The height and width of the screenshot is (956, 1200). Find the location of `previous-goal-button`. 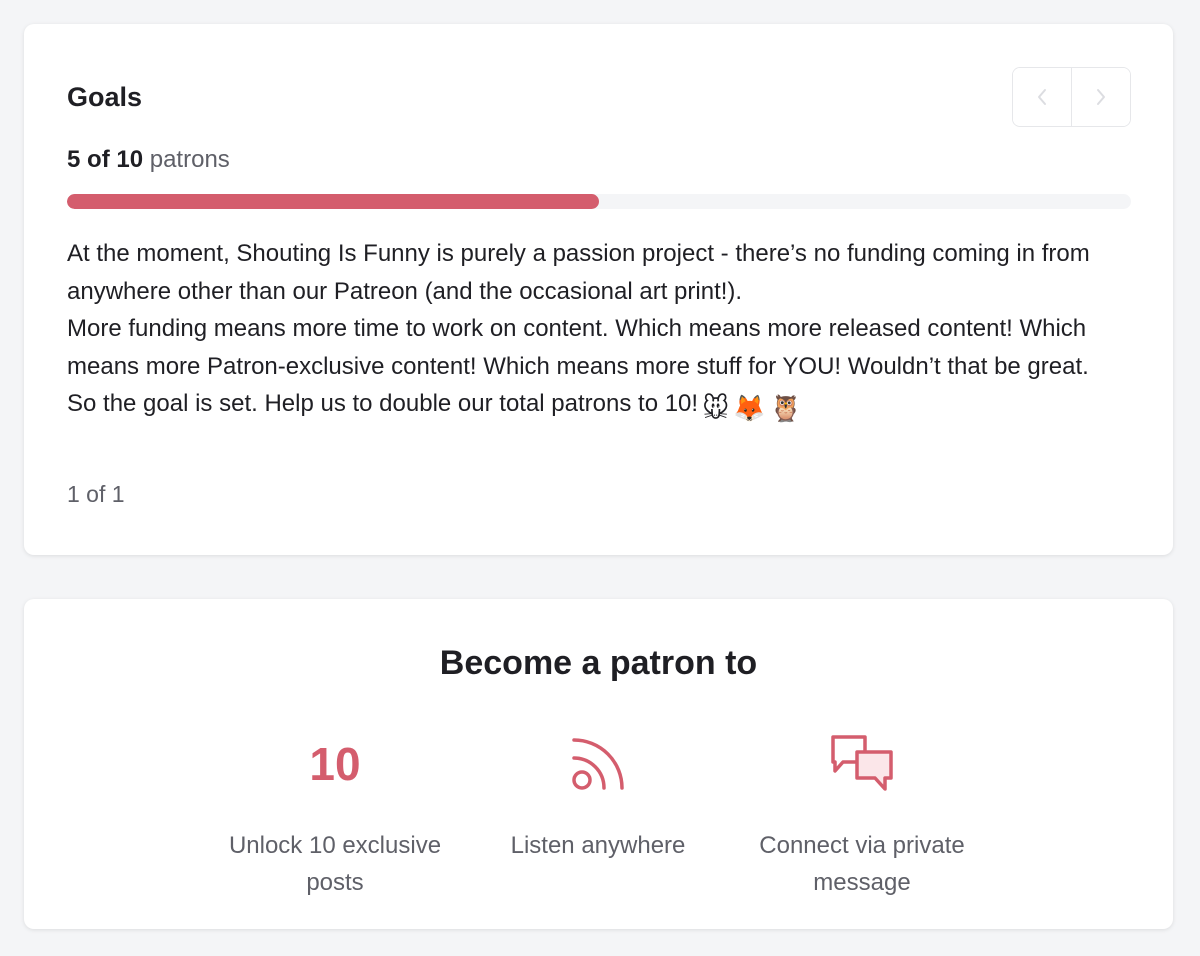

previous-goal-button is located at coordinates (1042, 97).